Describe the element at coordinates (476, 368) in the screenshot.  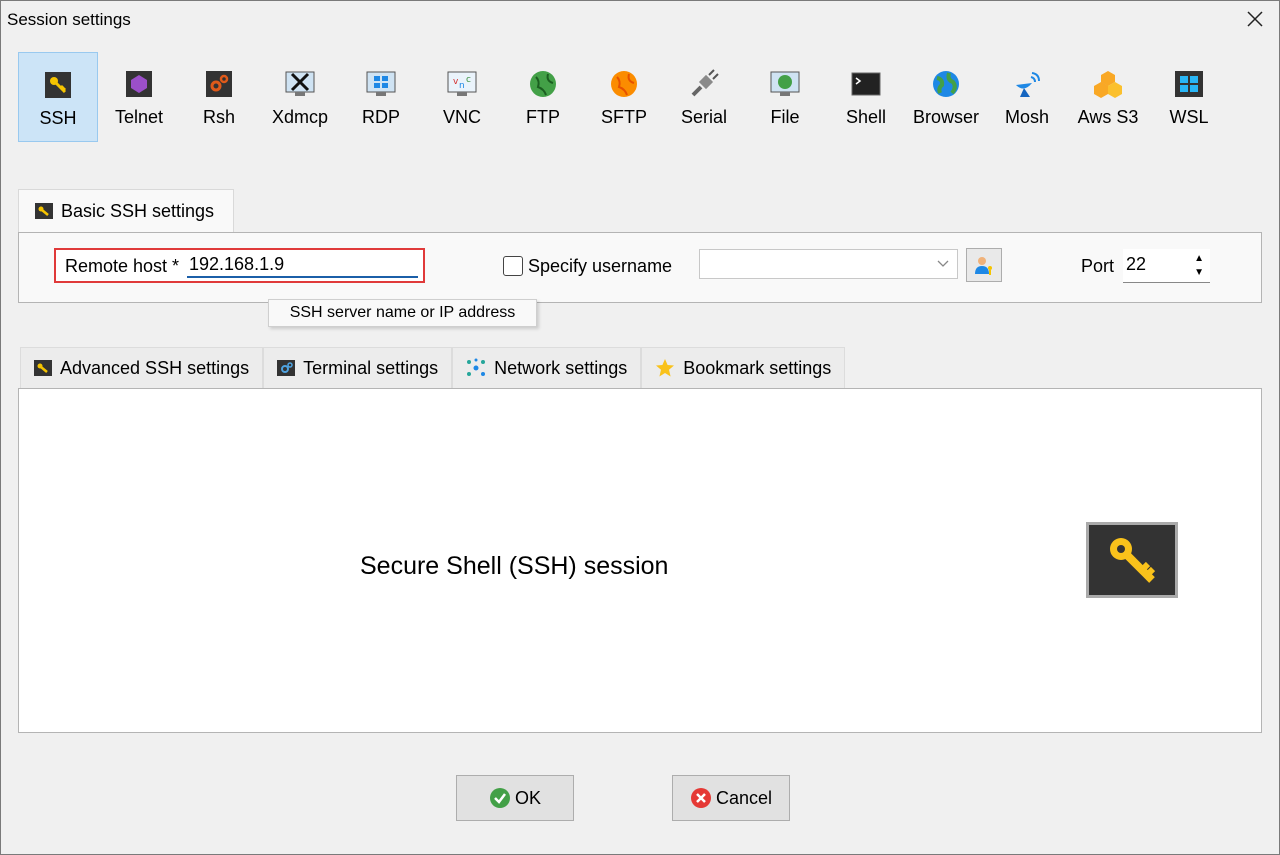
I see `network-icon` at that location.